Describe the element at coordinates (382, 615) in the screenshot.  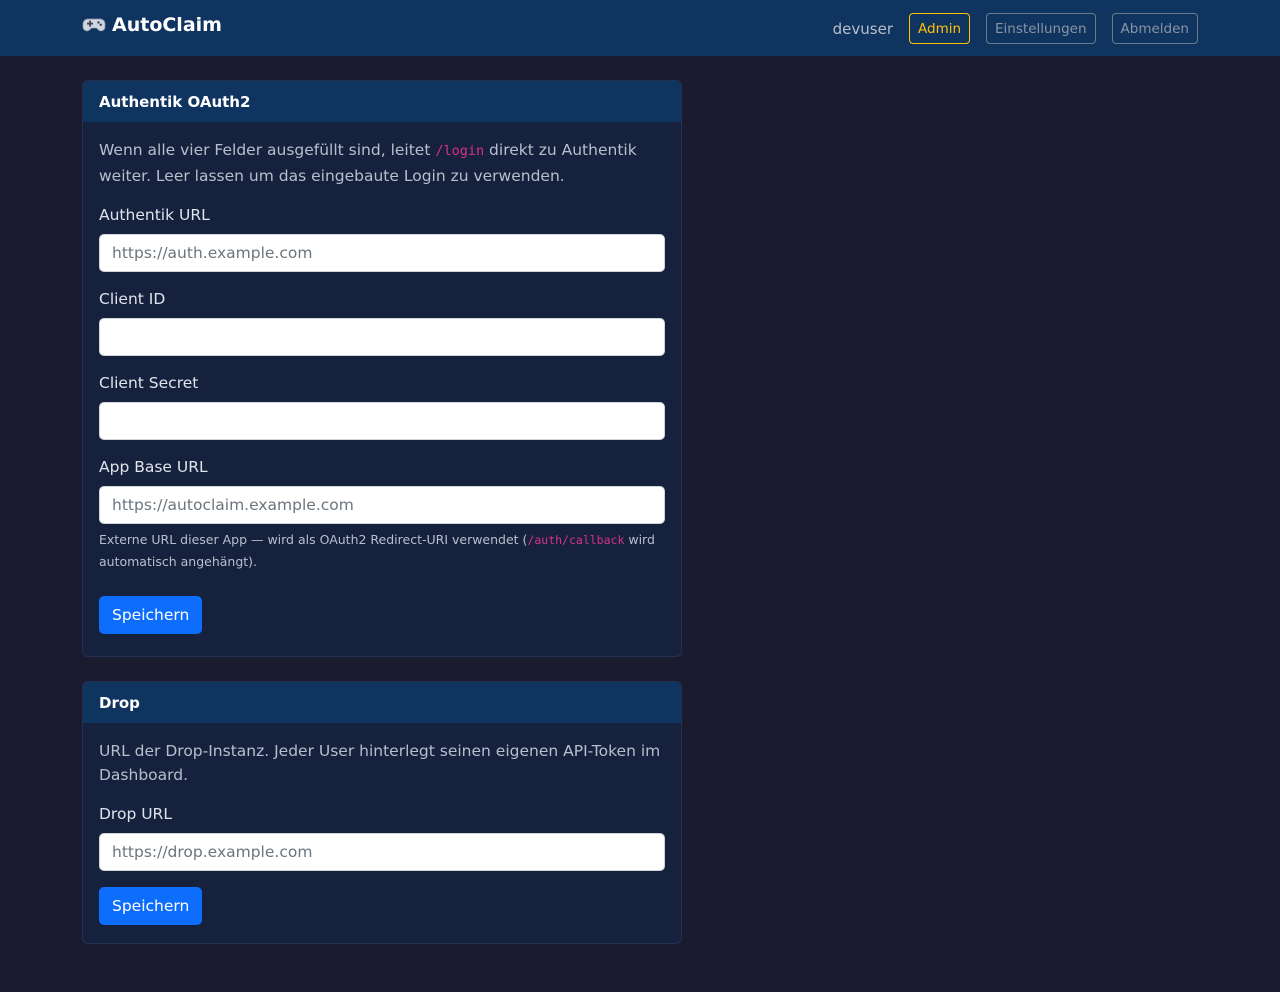
I see `authentik-actions: Speichern` at that location.